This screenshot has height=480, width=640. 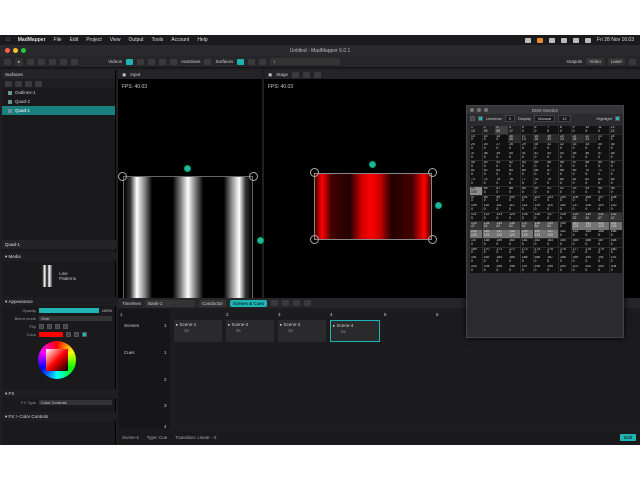 I want to click on surface-selector: ↕, so click(x=305, y=61).